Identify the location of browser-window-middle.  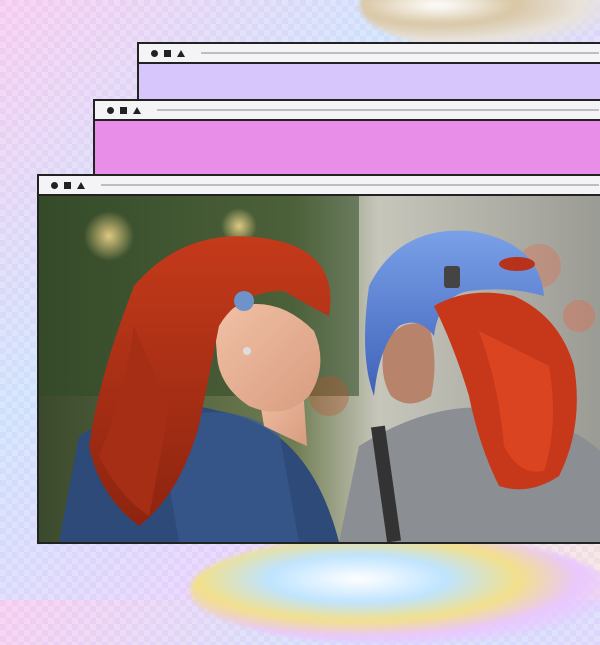
(346, 138).